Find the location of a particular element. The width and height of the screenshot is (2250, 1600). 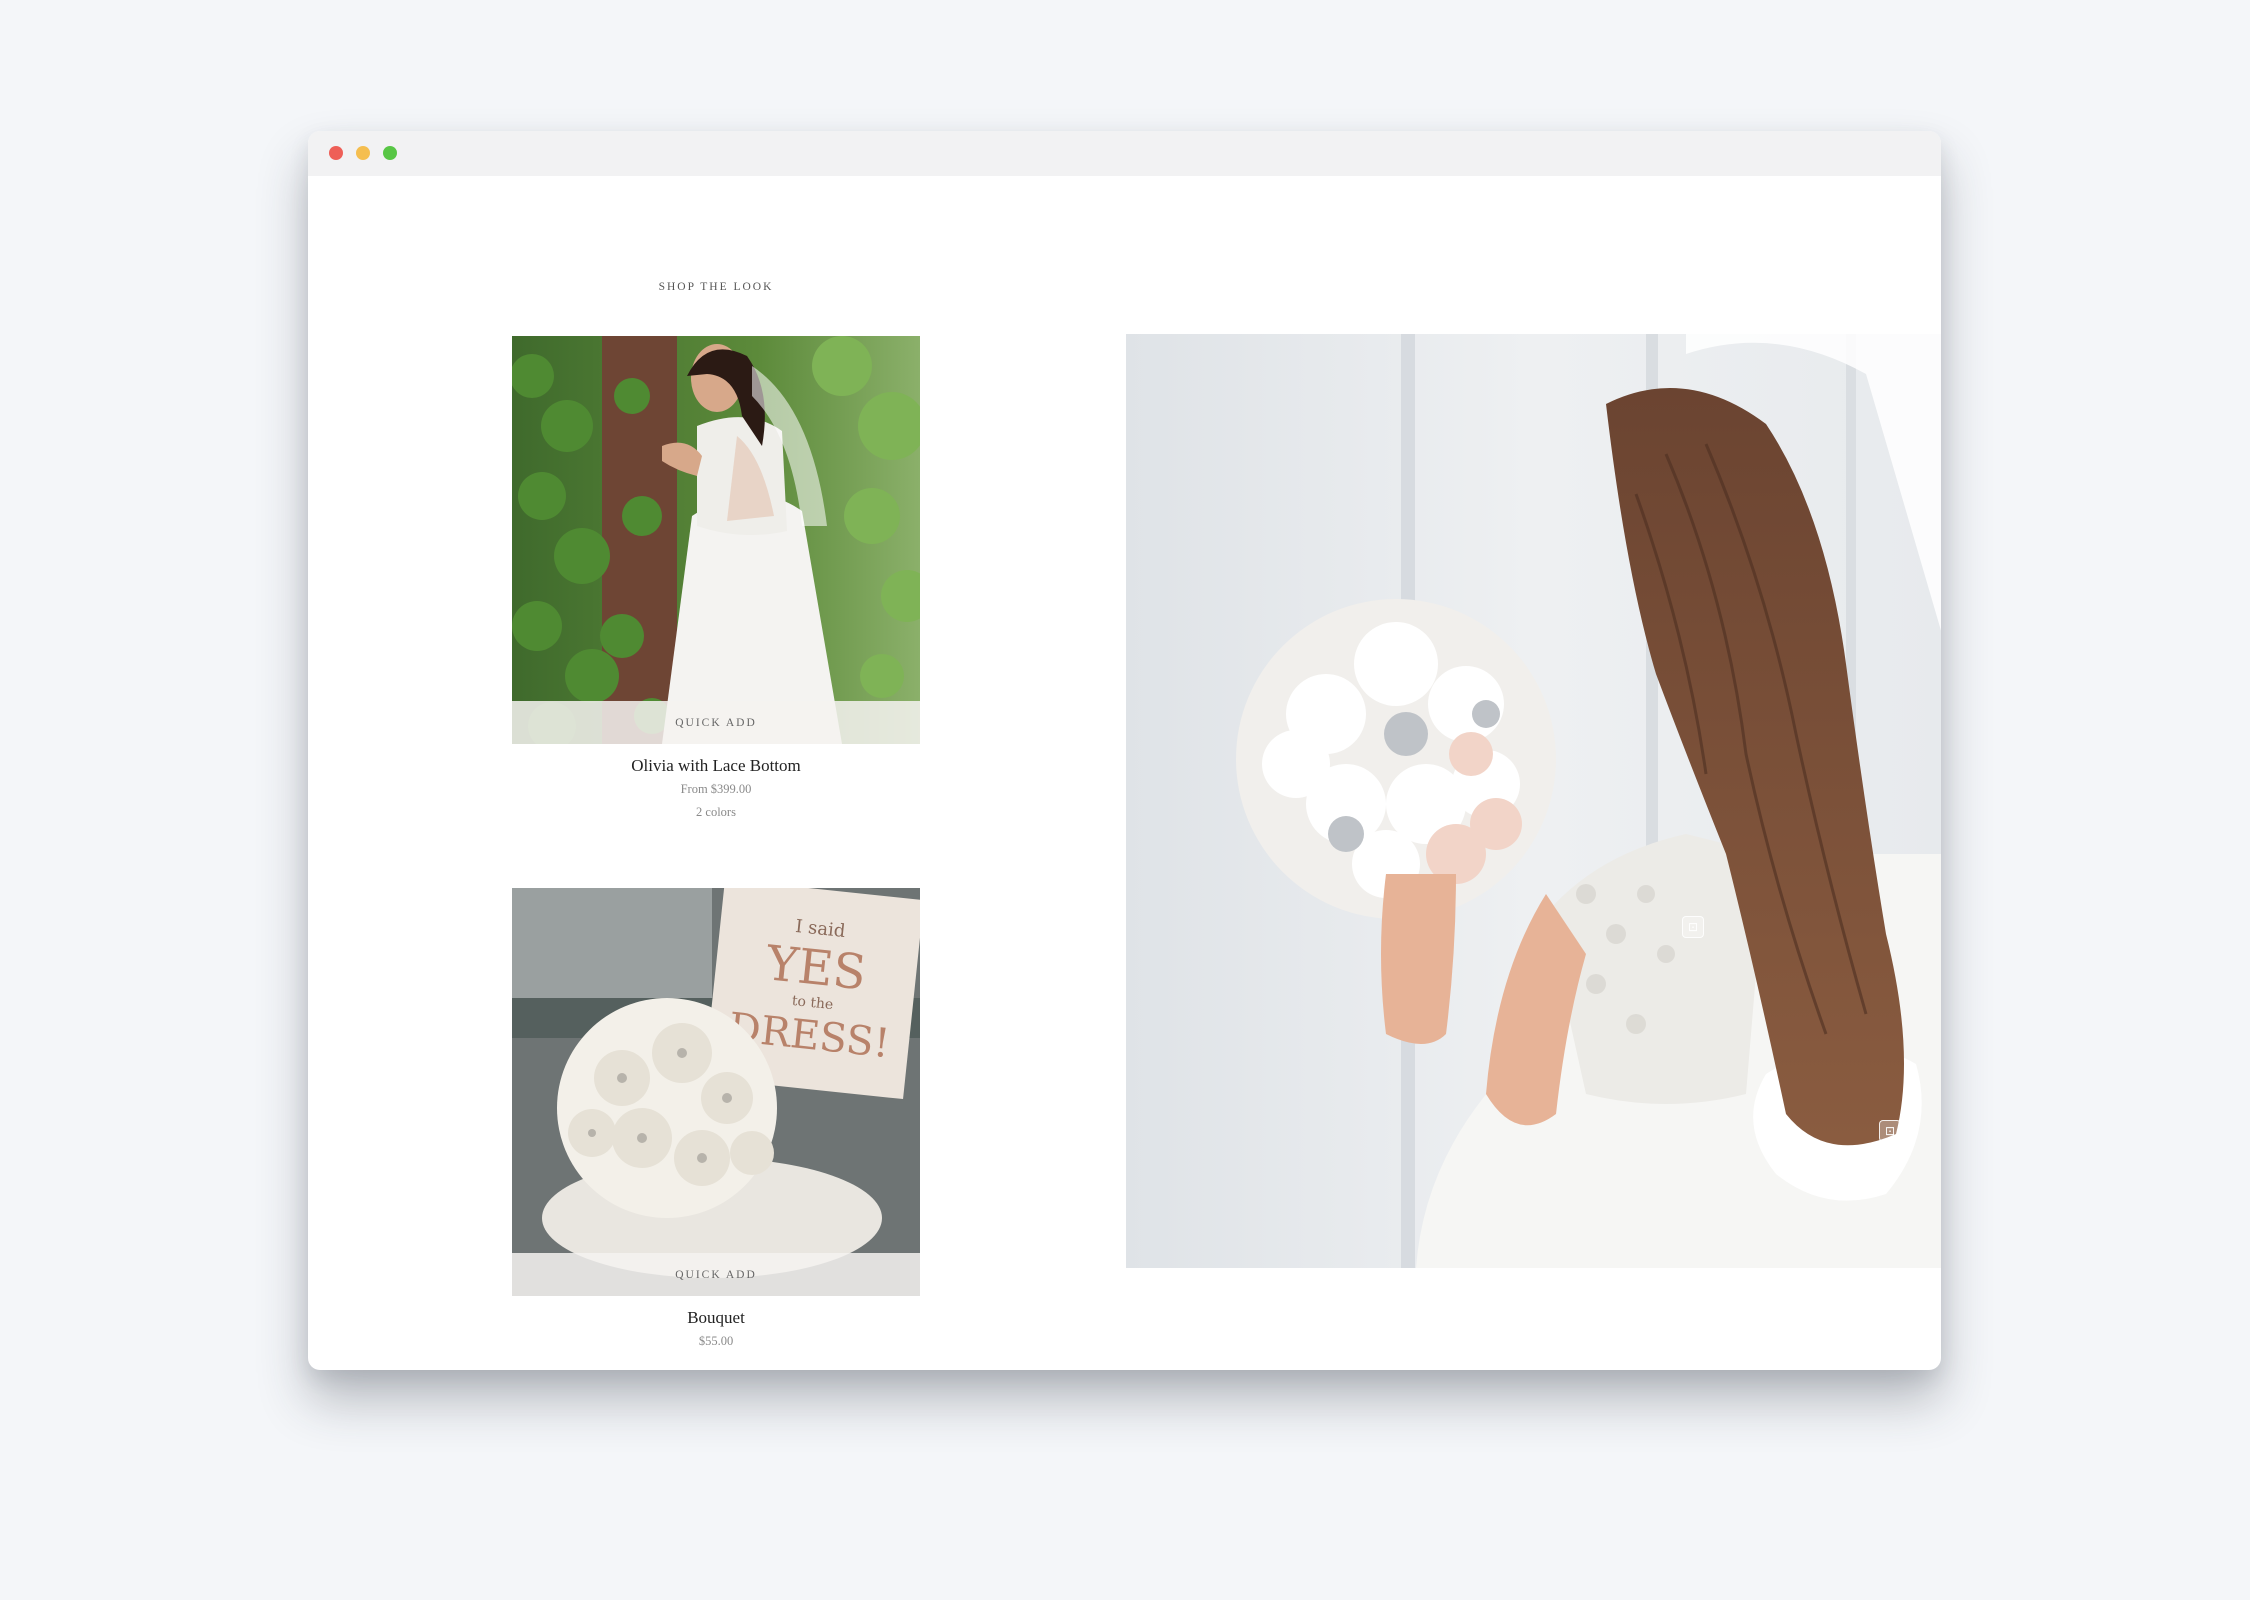

product-hotspot-bouquet: ⊡ is located at coordinates (1693, 927).